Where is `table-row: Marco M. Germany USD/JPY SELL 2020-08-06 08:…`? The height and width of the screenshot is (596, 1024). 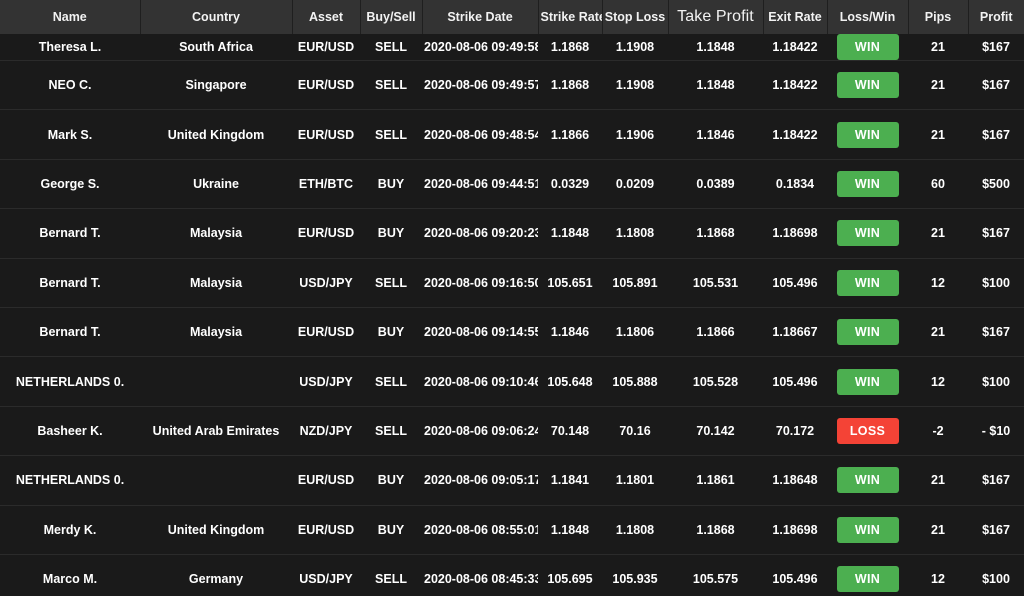 table-row: Marco M. Germany USD/JPY SELL 2020-08-06 08:… is located at coordinates (512, 575).